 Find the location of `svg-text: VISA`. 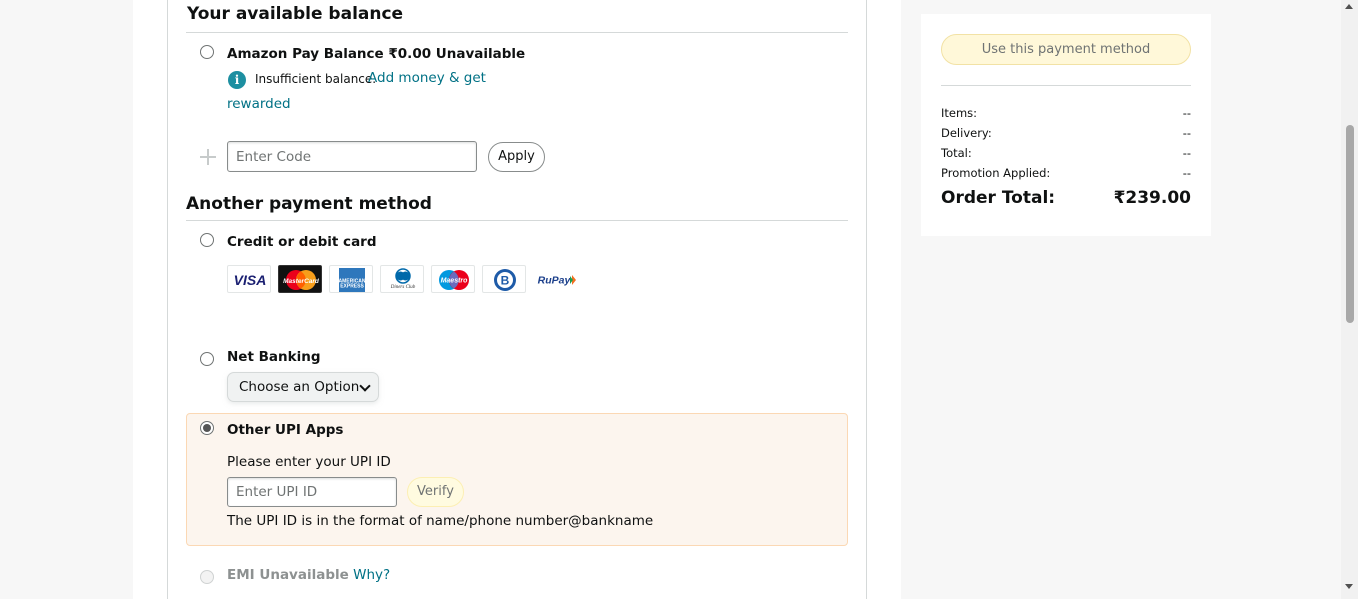

svg-text: VISA is located at coordinates (250, 280).